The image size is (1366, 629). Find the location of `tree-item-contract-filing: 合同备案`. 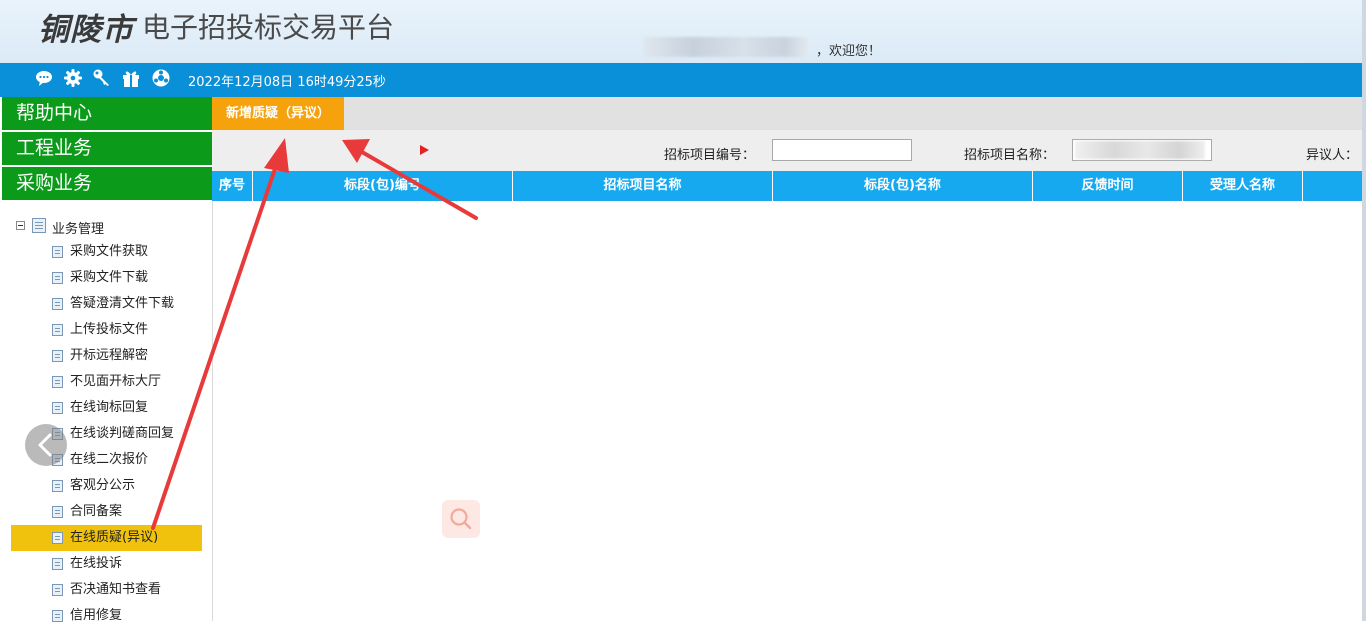

tree-item-contract-filing: 合同备案 is located at coordinates (106, 512).